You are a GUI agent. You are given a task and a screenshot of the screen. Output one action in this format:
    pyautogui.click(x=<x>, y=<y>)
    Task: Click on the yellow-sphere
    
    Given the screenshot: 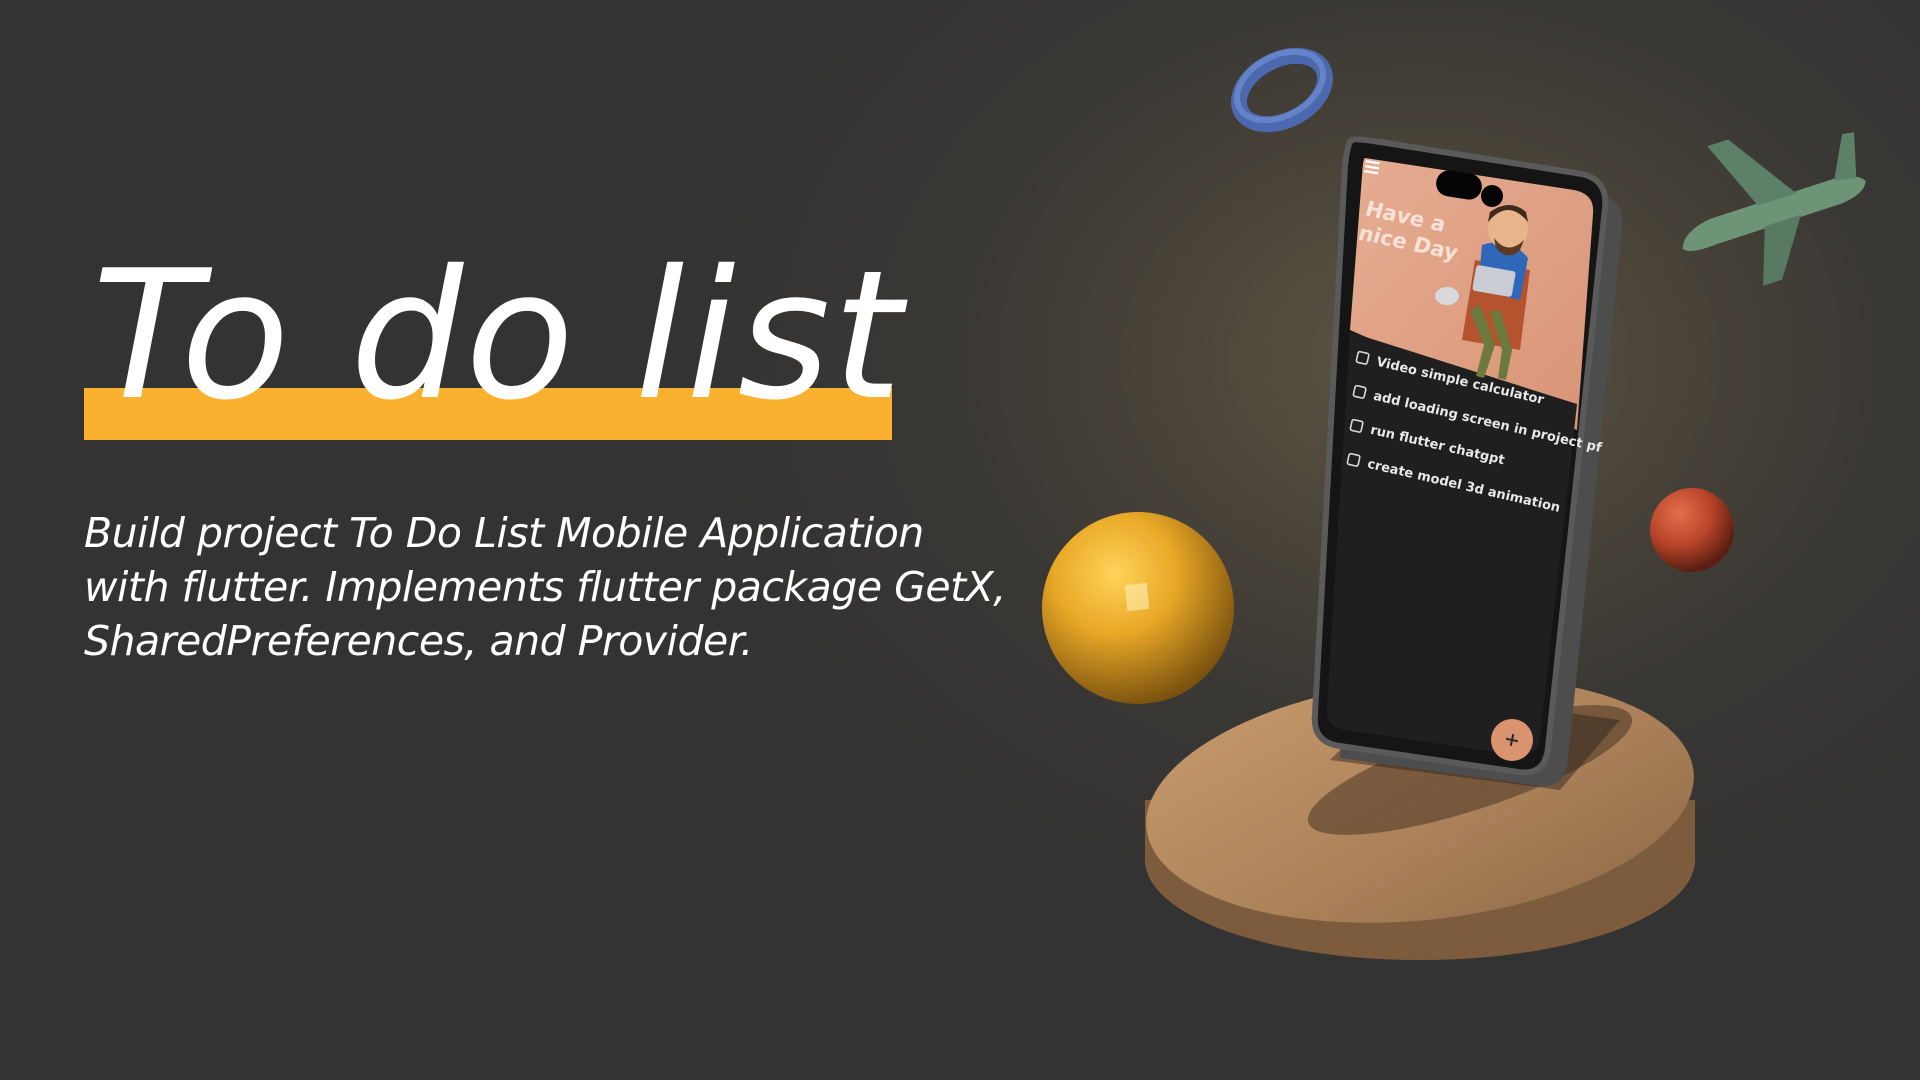 What is the action you would take?
    pyautogui.click(x=1138, y=608)
    